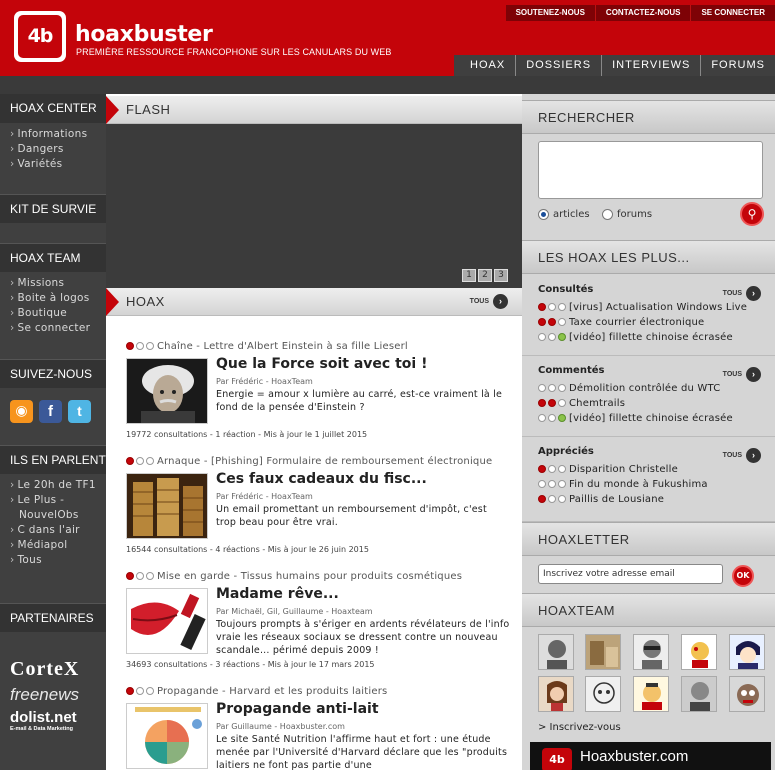  Describe the element at coordinates (58, 149) in the screenshot. I see `sidebar-item-dangers: › Dangers` at that location.